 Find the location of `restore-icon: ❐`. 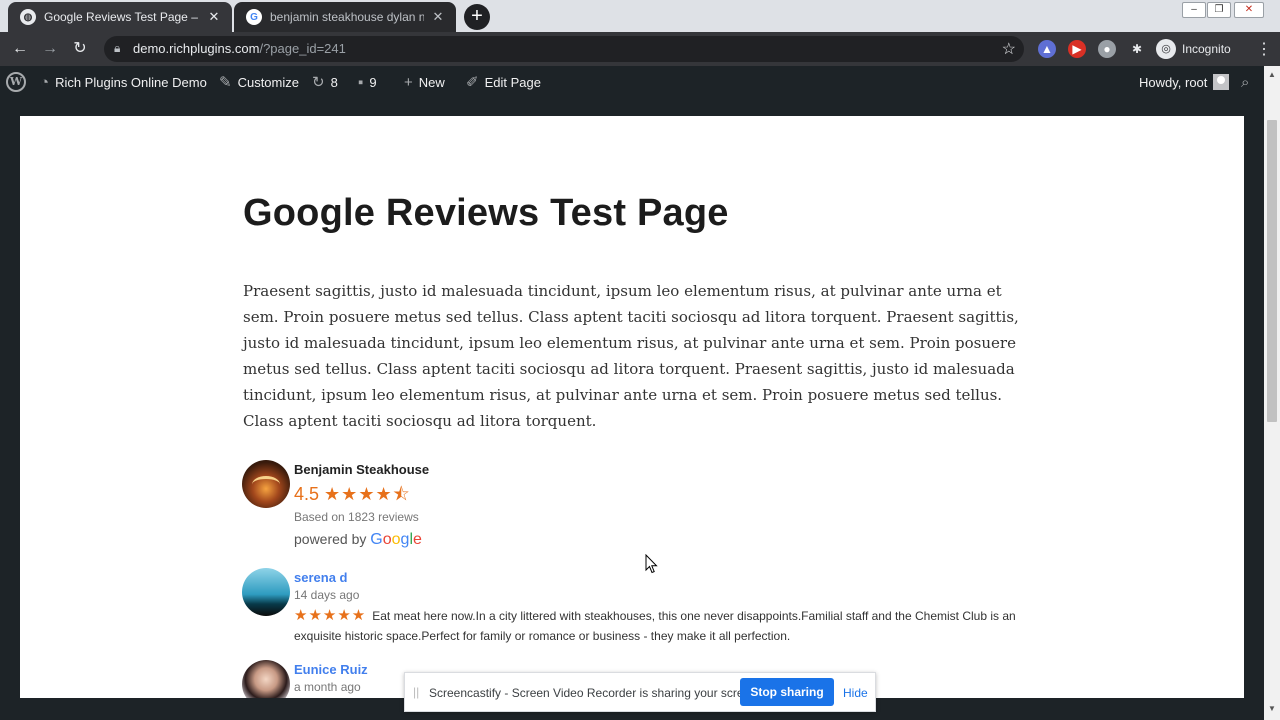

restore-icon: ❐ is located at coordinates (1219, 10).